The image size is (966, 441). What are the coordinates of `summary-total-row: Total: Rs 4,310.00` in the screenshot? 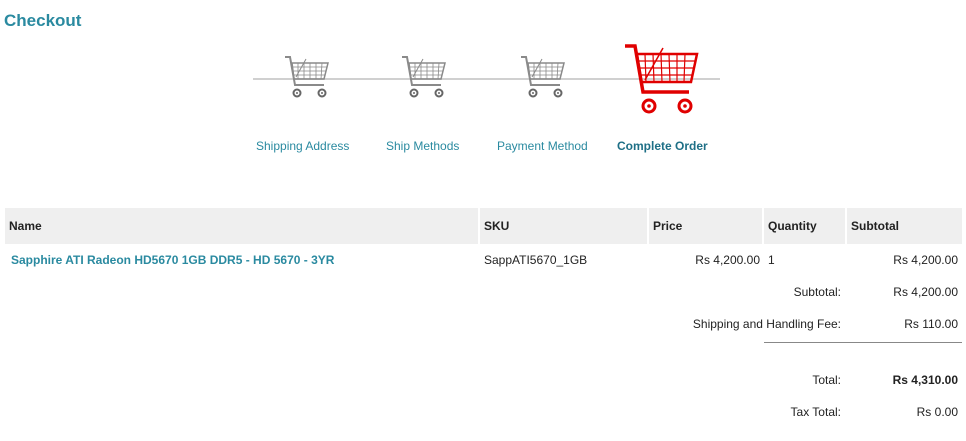 It's located at (483, 380).